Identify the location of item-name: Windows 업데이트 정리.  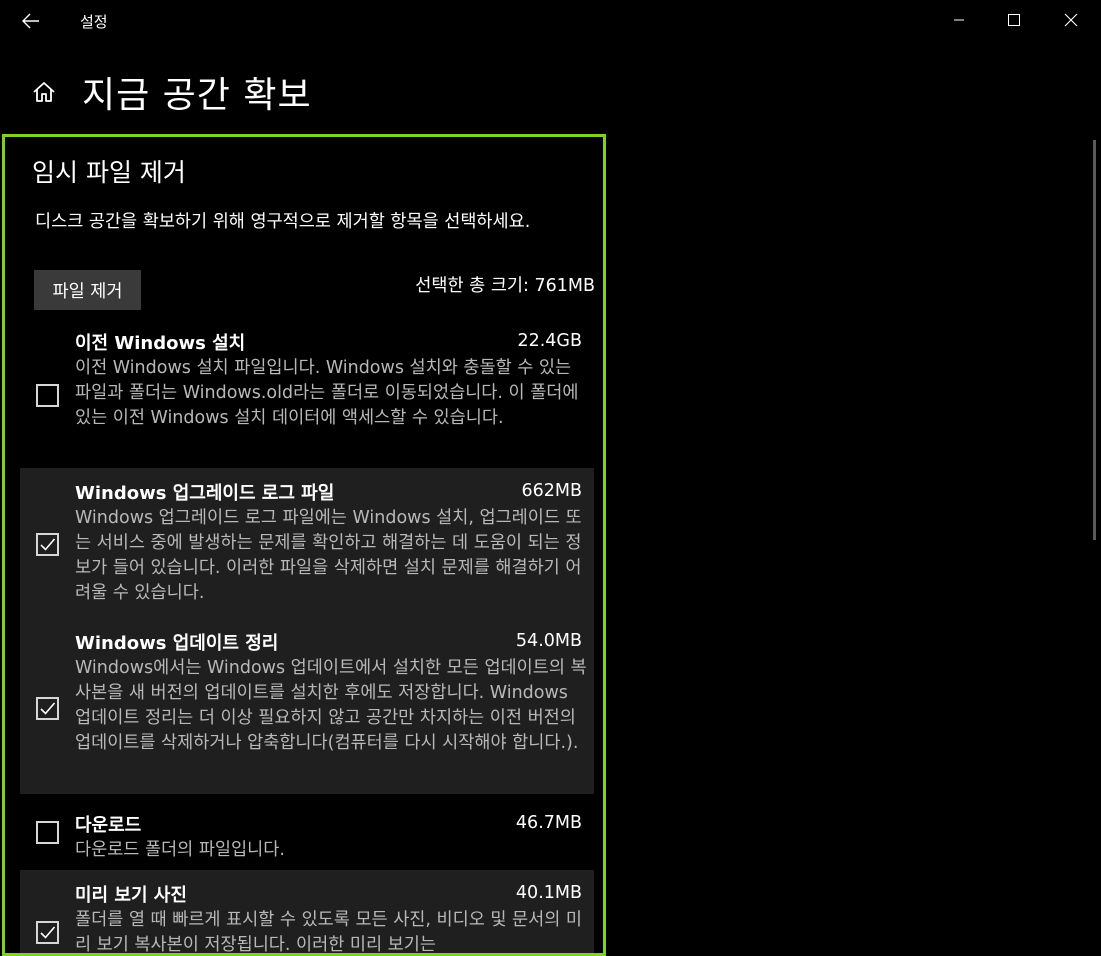
(177, 643).